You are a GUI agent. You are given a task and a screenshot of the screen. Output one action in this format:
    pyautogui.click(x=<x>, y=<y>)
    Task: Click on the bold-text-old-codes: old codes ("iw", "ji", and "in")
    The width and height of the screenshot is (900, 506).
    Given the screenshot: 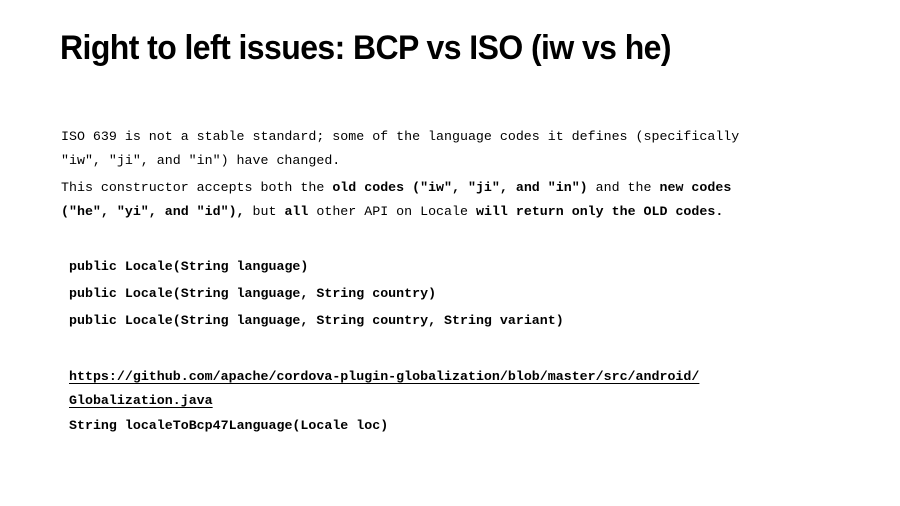 What is the action you would take?
    pyautogui.click(x=460, y=187)
    